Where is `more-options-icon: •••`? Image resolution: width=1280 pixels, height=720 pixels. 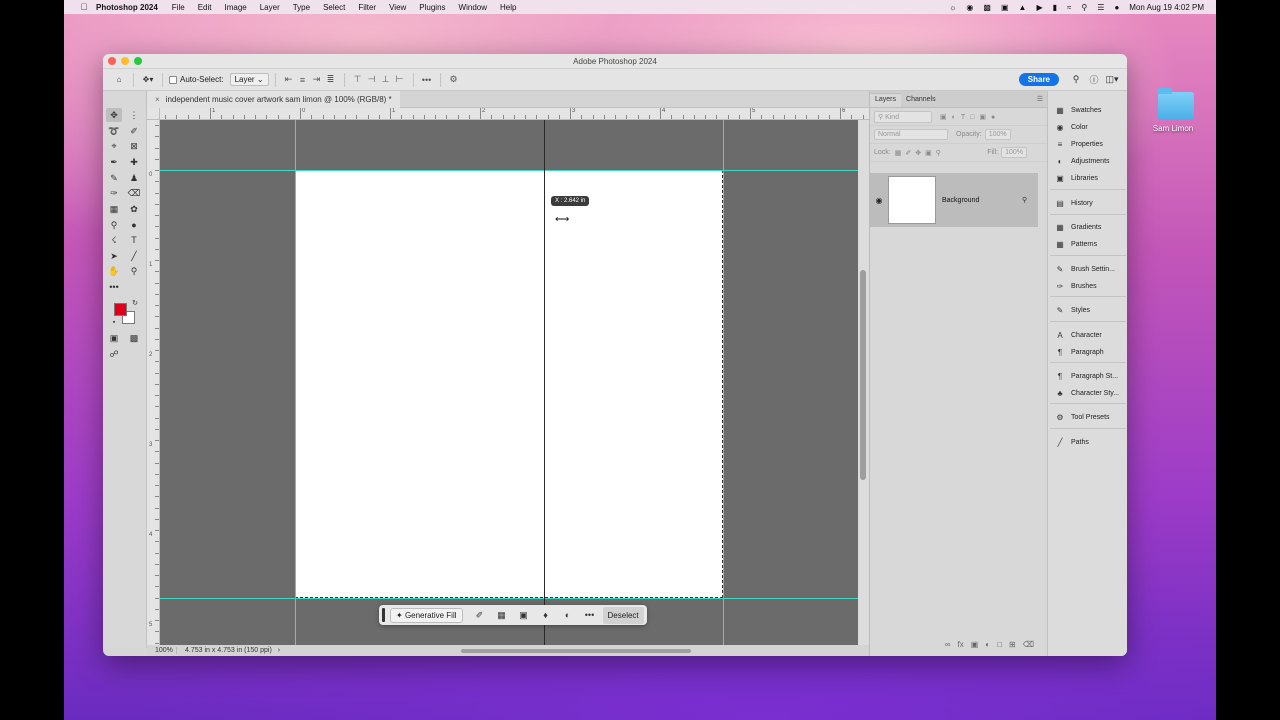 more-options-icon: ••• is located at coordinates (427, 80).